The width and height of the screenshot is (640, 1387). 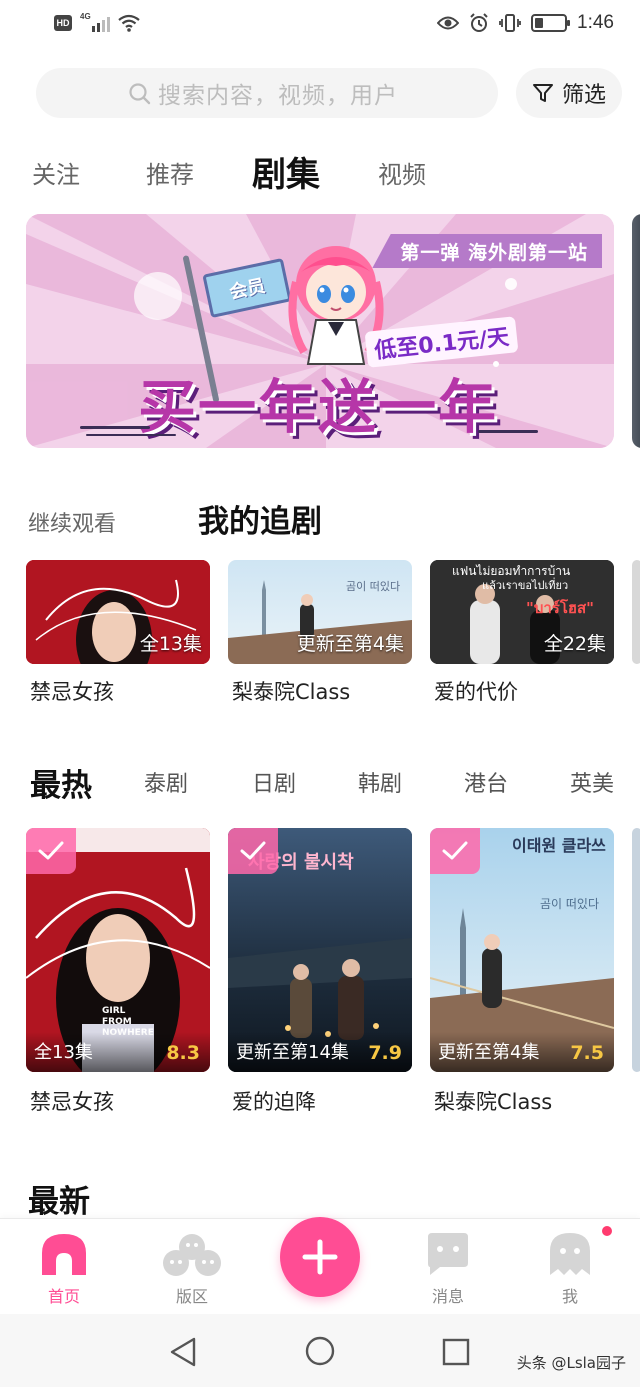 I want to click on search-placeholder: 搜索内容，视频，用户, so click(x=278, y=96).